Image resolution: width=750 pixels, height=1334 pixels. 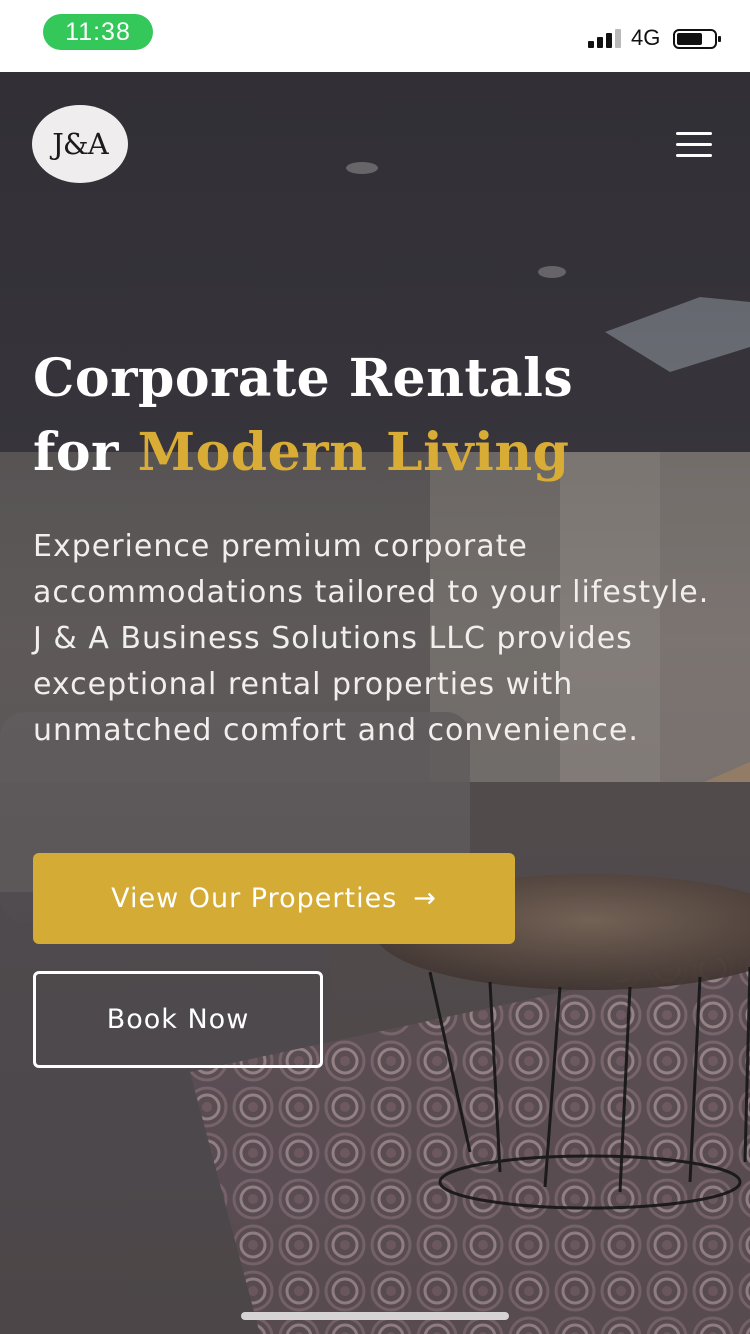 I want to click on headline-line1: Corporate Rentals, so click(x=303, y=378).